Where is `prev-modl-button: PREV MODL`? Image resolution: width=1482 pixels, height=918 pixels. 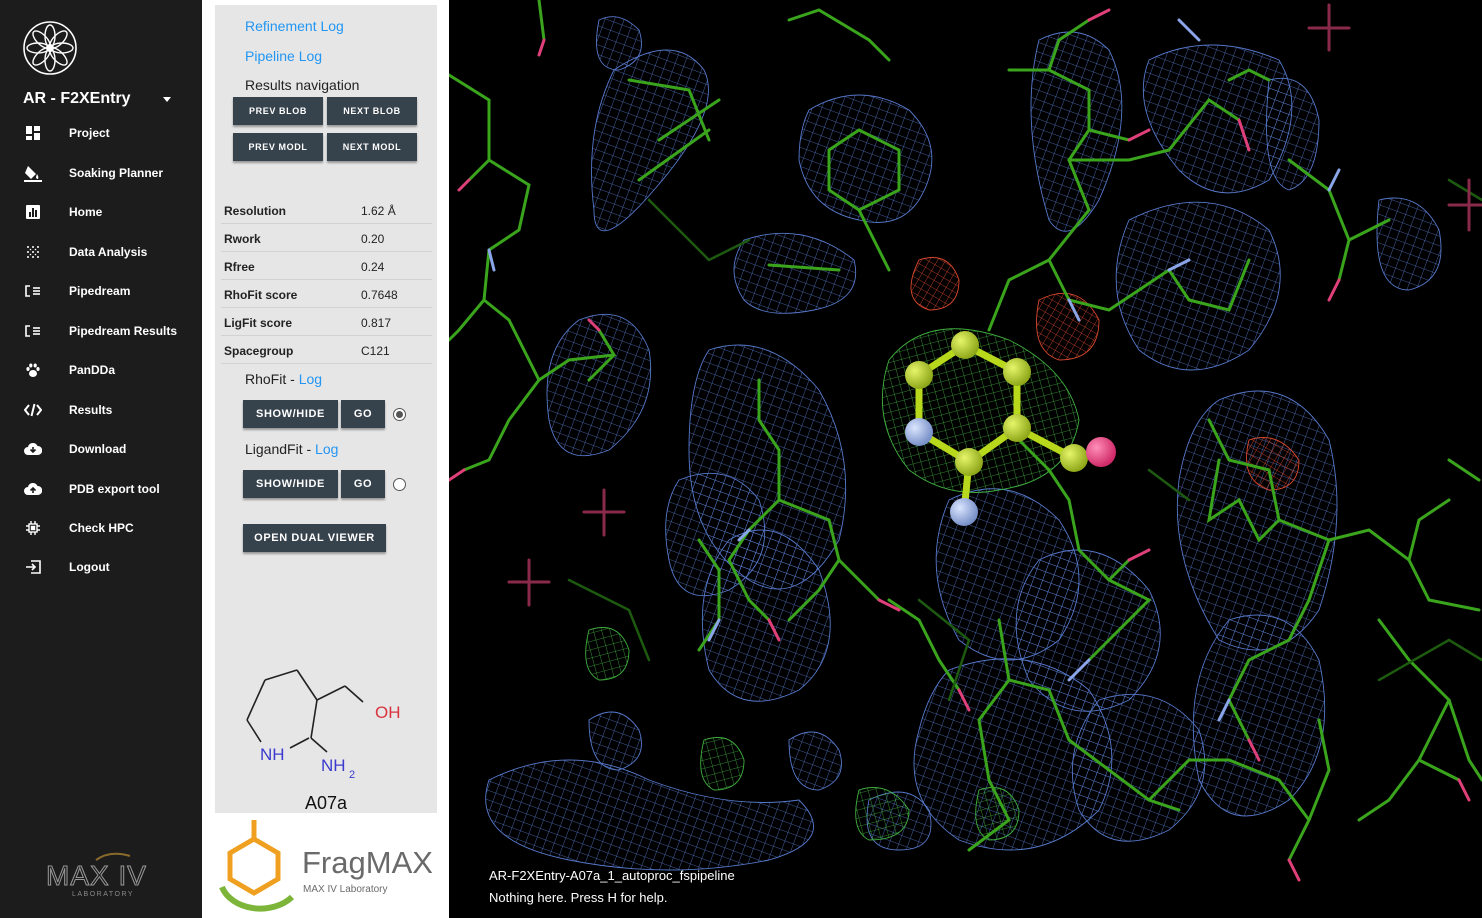
prev-modl-button: PREV MODL is located at coordinates (278, 147).